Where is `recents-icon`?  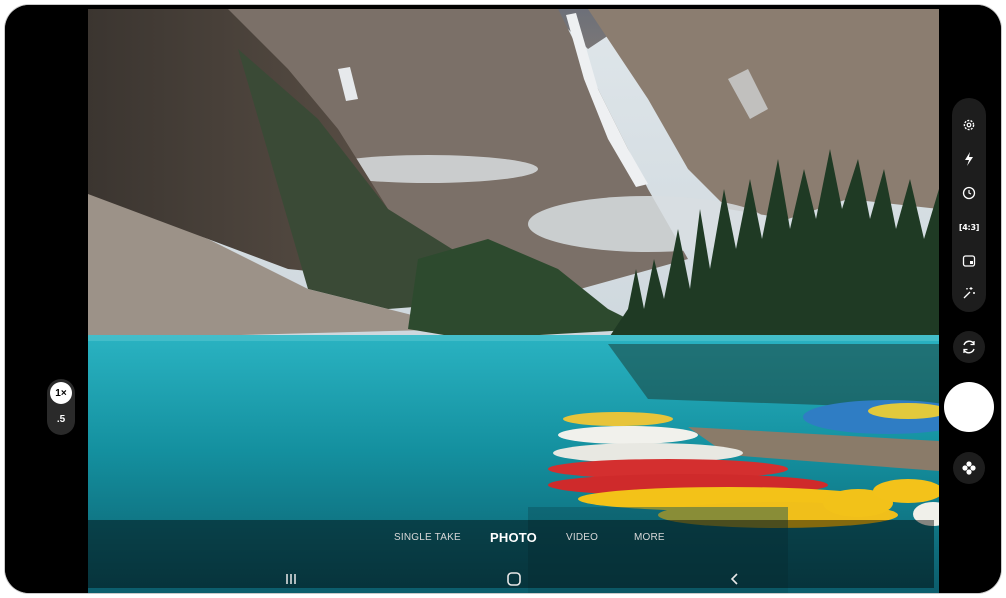 recents-icon is located at coordinates (291, 579).